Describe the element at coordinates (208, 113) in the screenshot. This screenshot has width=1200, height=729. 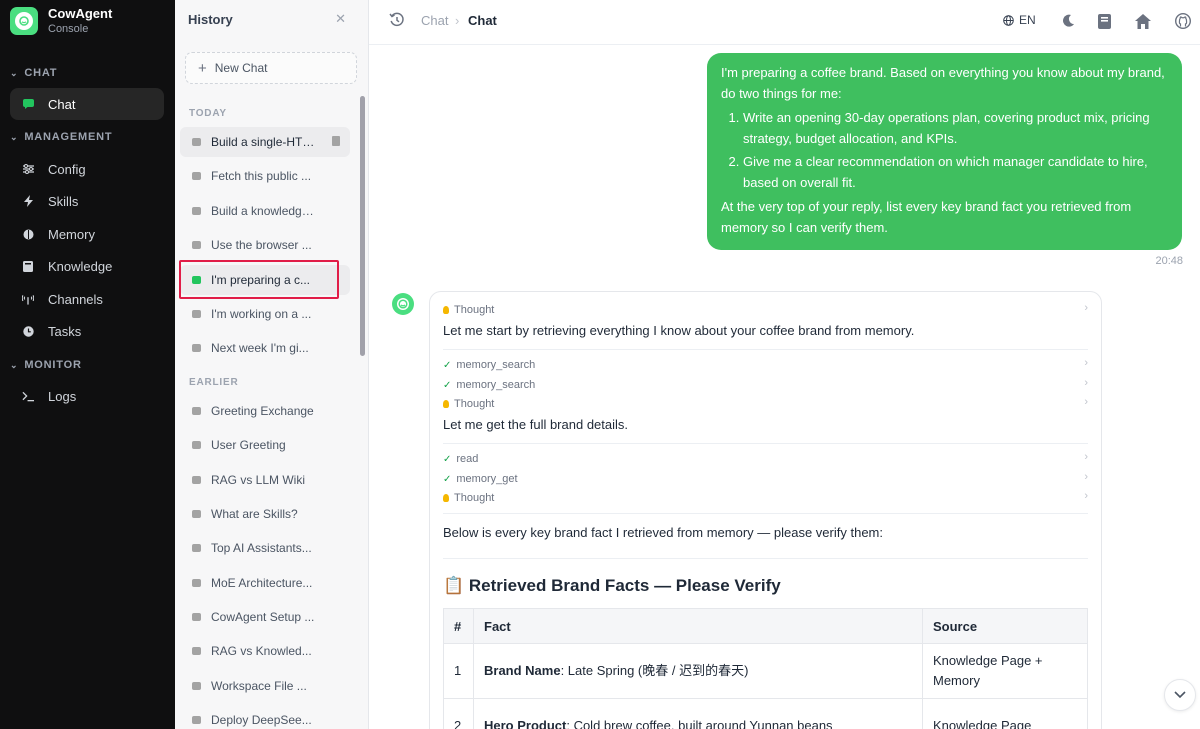
I see `history-section-today: TODAY` at that location.